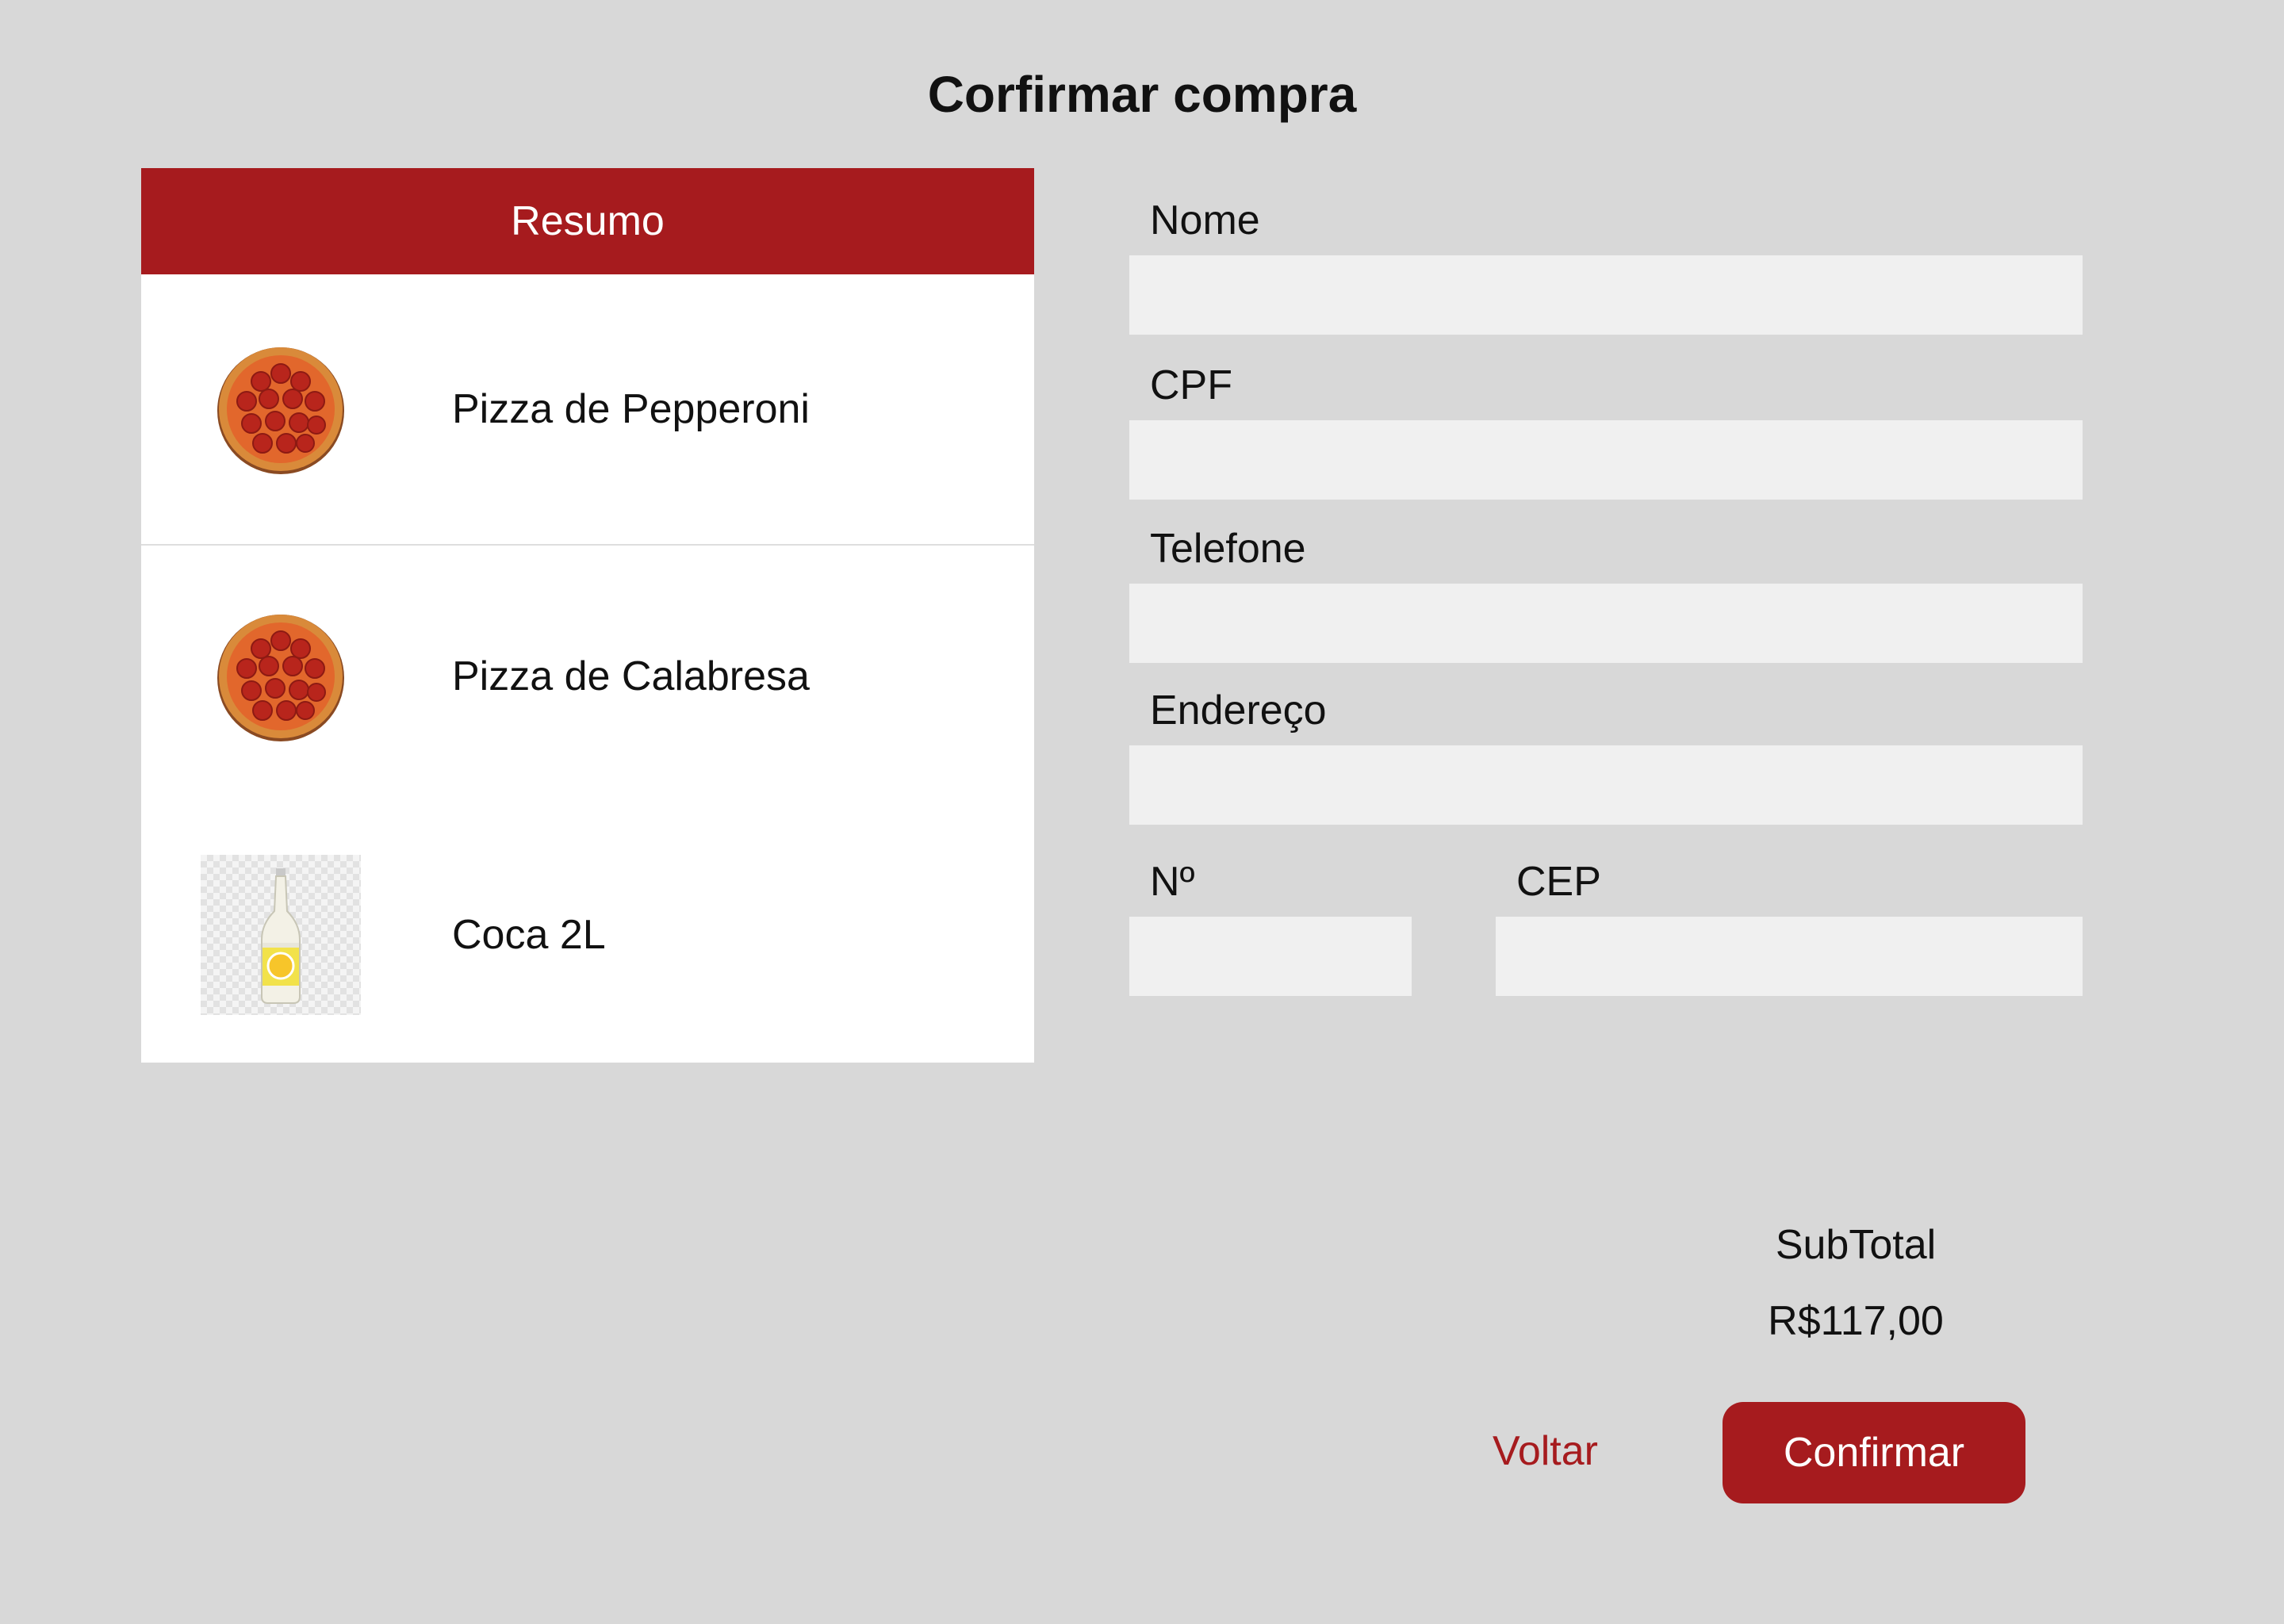 The width and height of the screenshot is (2284, 1624). Describe the element at coordinates (631, 409) in the screenshot. I see `item-label: Pizza de Pepperoni` at that location.